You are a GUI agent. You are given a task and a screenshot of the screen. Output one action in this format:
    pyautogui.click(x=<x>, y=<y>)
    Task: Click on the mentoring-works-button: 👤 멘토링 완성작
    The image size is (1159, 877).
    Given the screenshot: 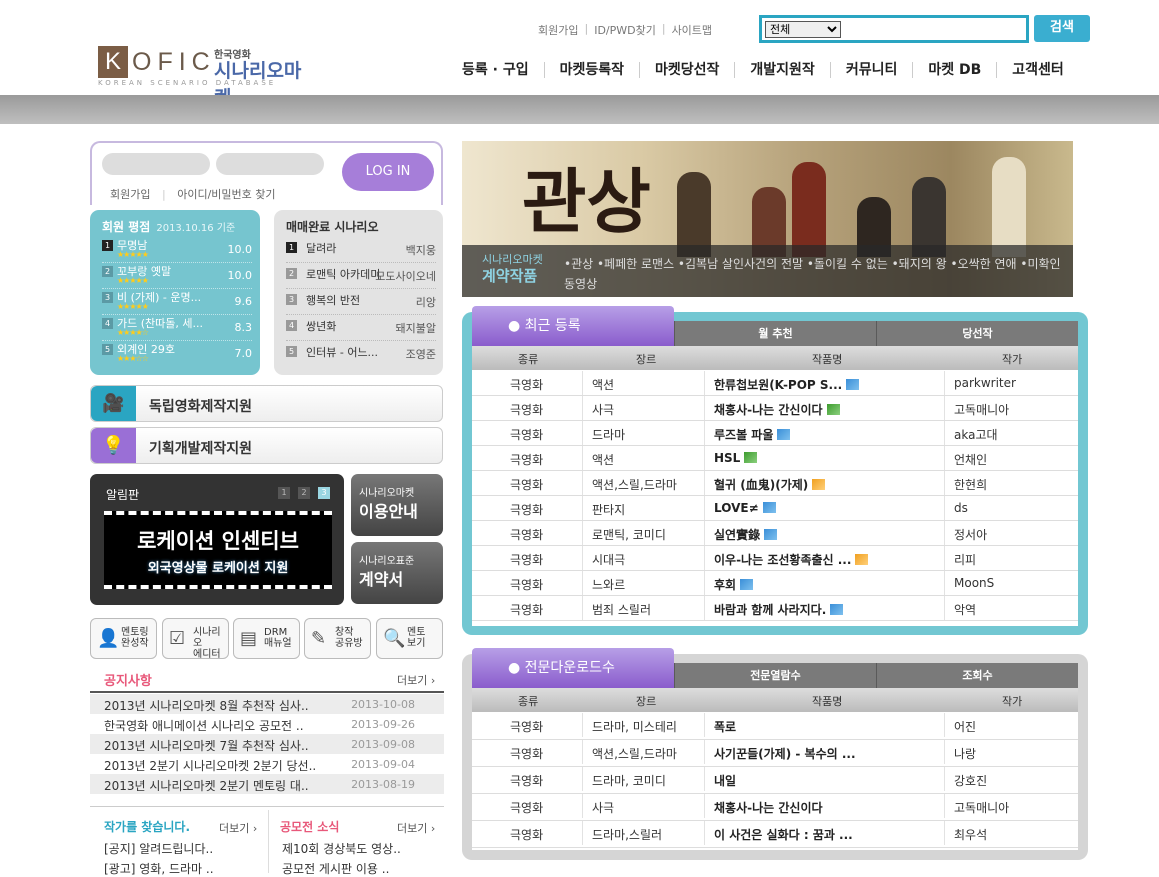 What is the action you would take?
    pyautogui.click(x=123, y=638)
    